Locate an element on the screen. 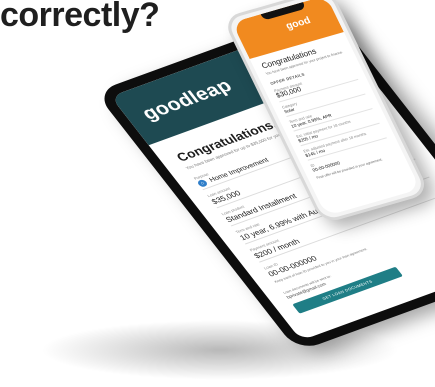 The height and width of the screenshot is (387, 435). good-logo: good is located at coordinates (298, 24).